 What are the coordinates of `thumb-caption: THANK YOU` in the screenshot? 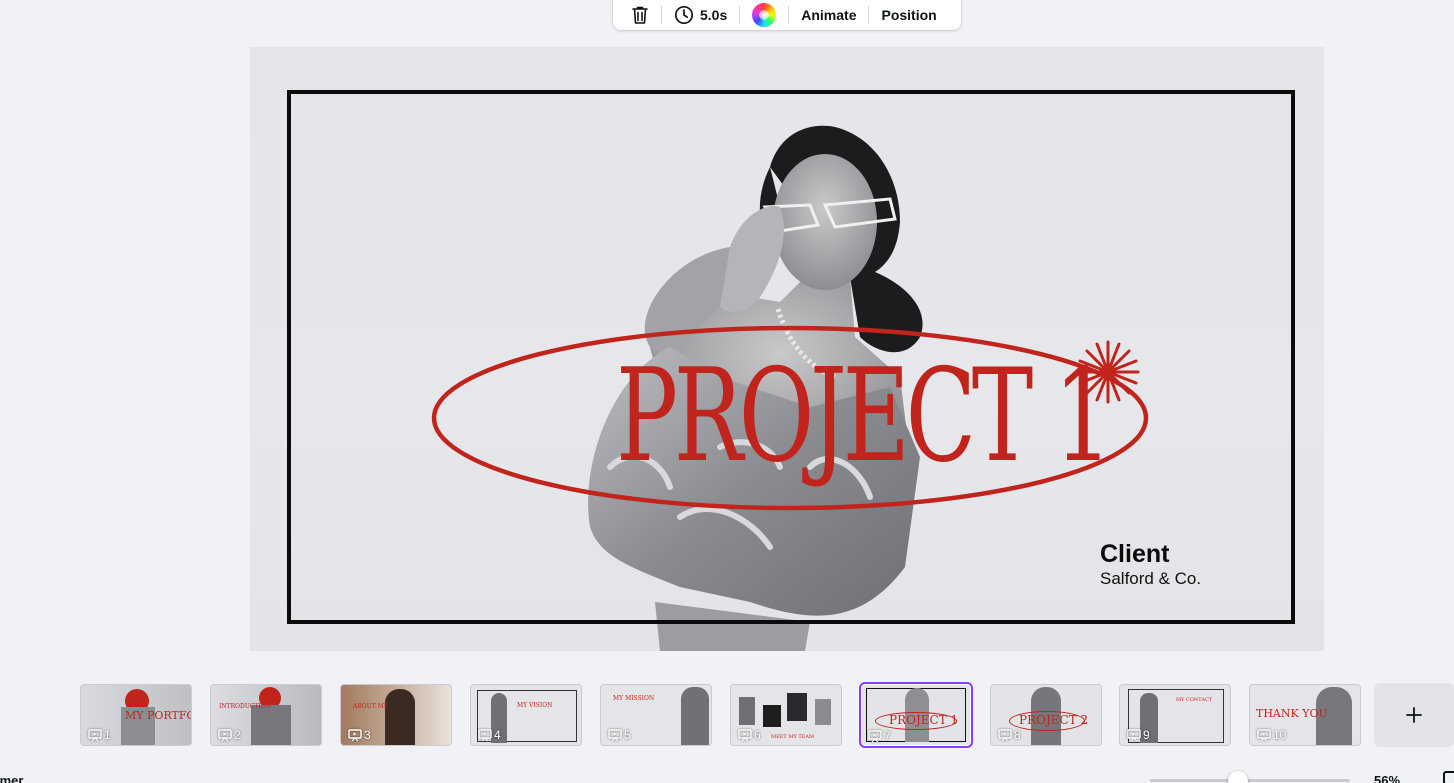 It's located at (1292, 713).